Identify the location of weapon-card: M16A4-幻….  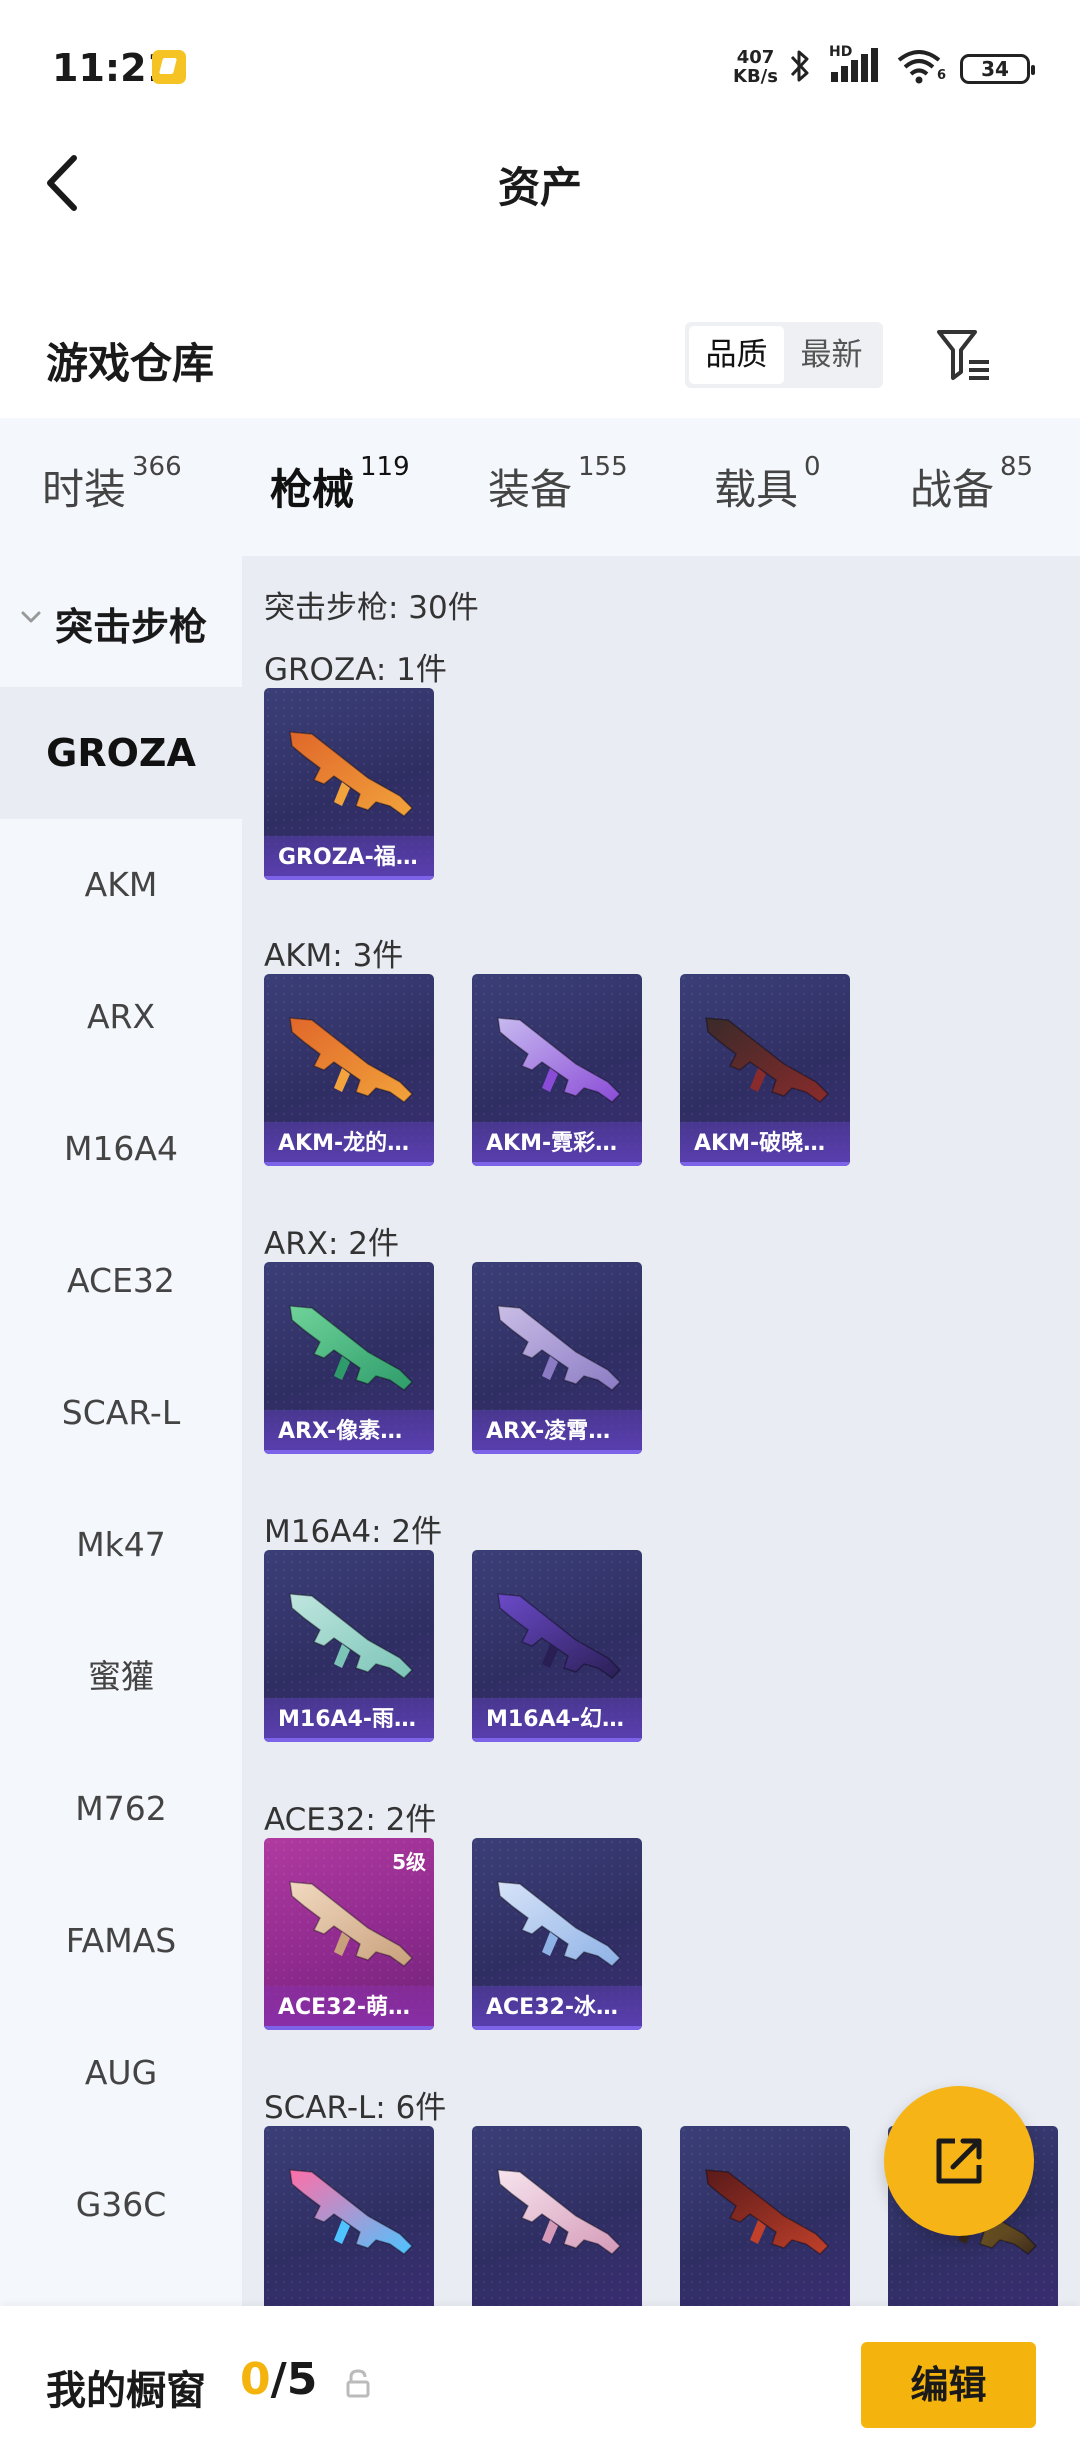
(557, 1646).